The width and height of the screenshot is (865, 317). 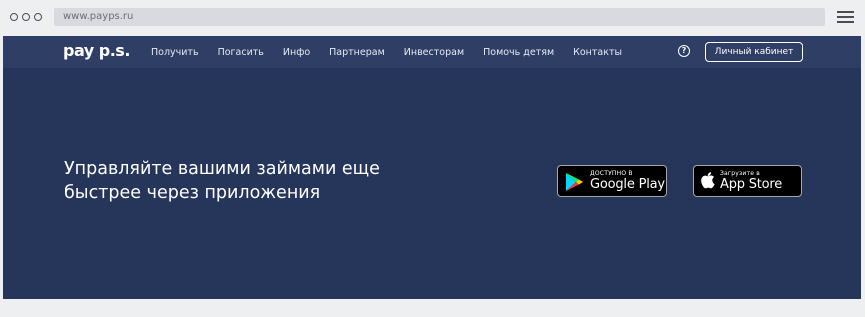 What do you see at coordinates (708, 180) in the screenshot?
I see `apple-icon` at bounding box center [708, 180].